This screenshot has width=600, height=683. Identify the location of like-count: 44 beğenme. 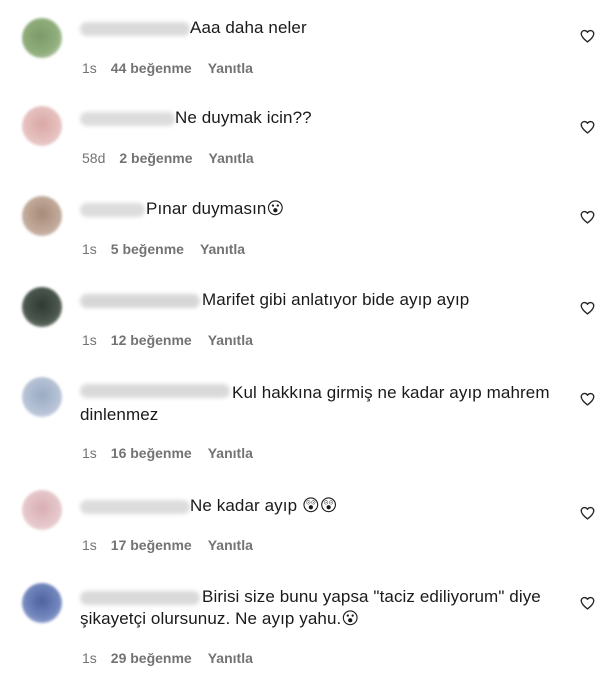
(151, 68).